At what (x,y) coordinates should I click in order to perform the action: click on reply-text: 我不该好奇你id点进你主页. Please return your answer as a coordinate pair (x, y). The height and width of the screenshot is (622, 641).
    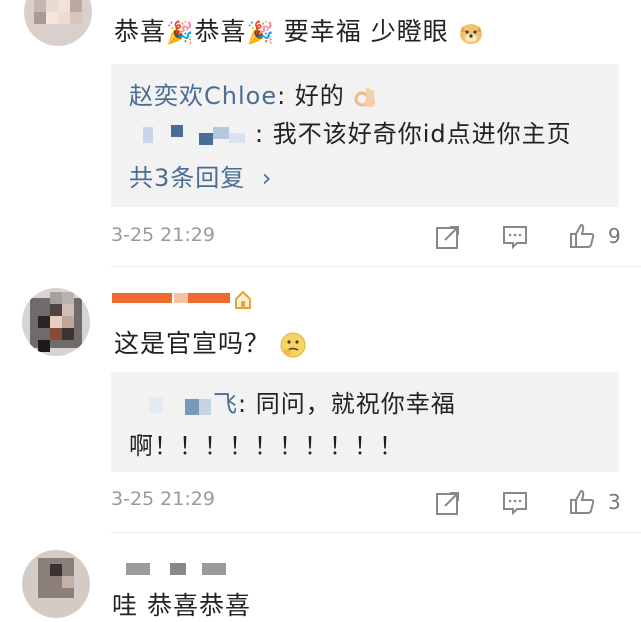
    Looking at the image, I should click on (422, 134).